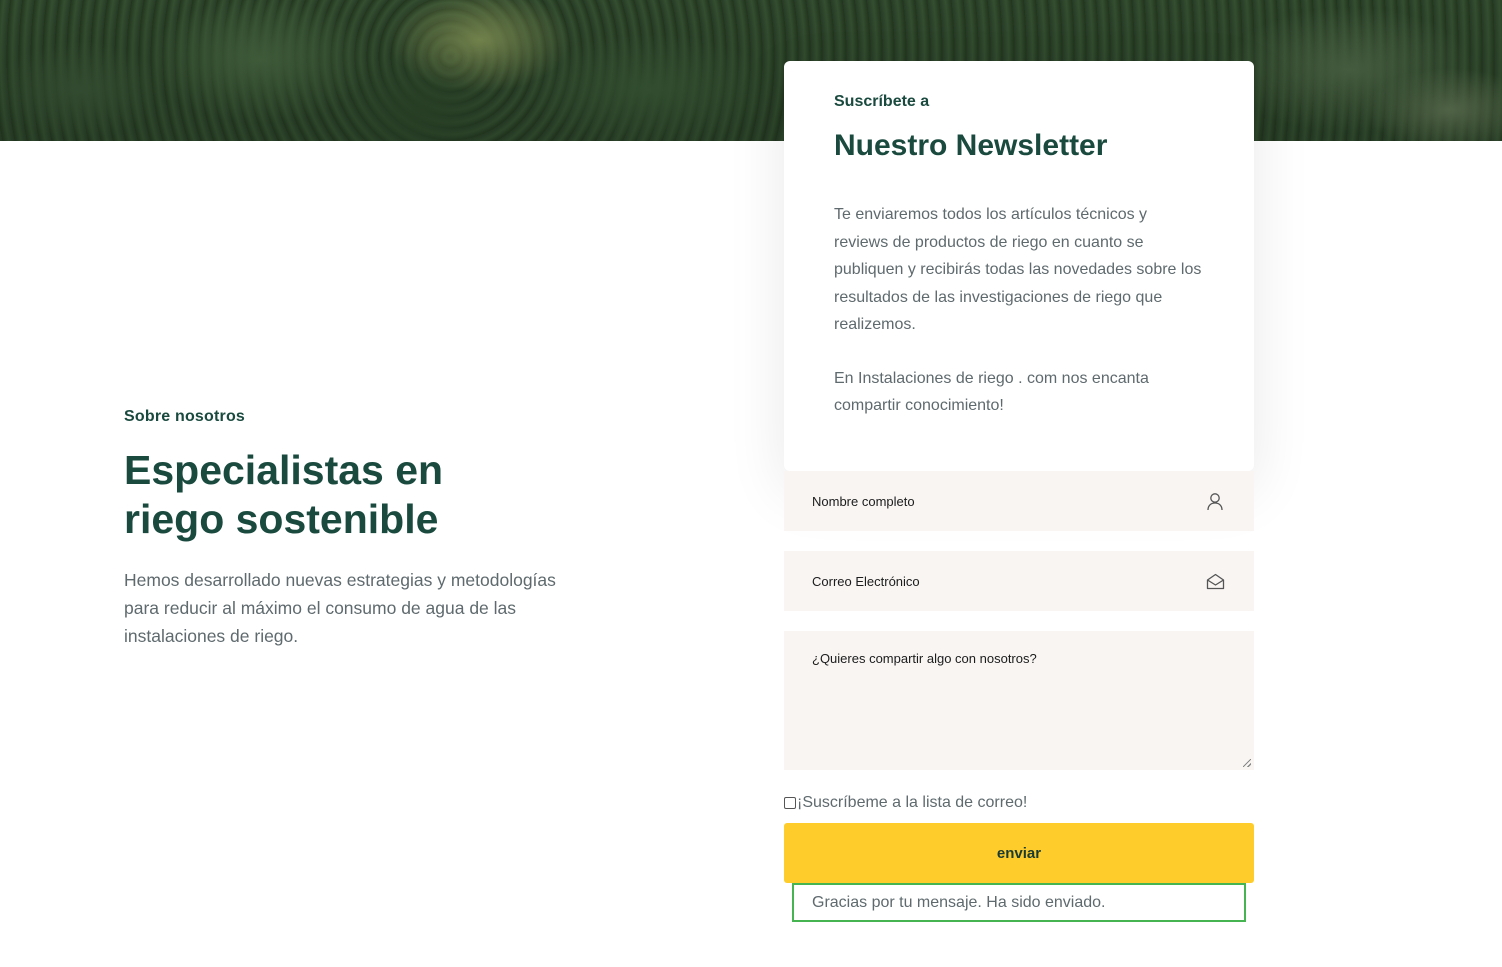  What do you see at coordinates (354, 495) in the screenshot?
I see `about-title: Especialistas en riego sostenible` at bounding box center [354, 495].